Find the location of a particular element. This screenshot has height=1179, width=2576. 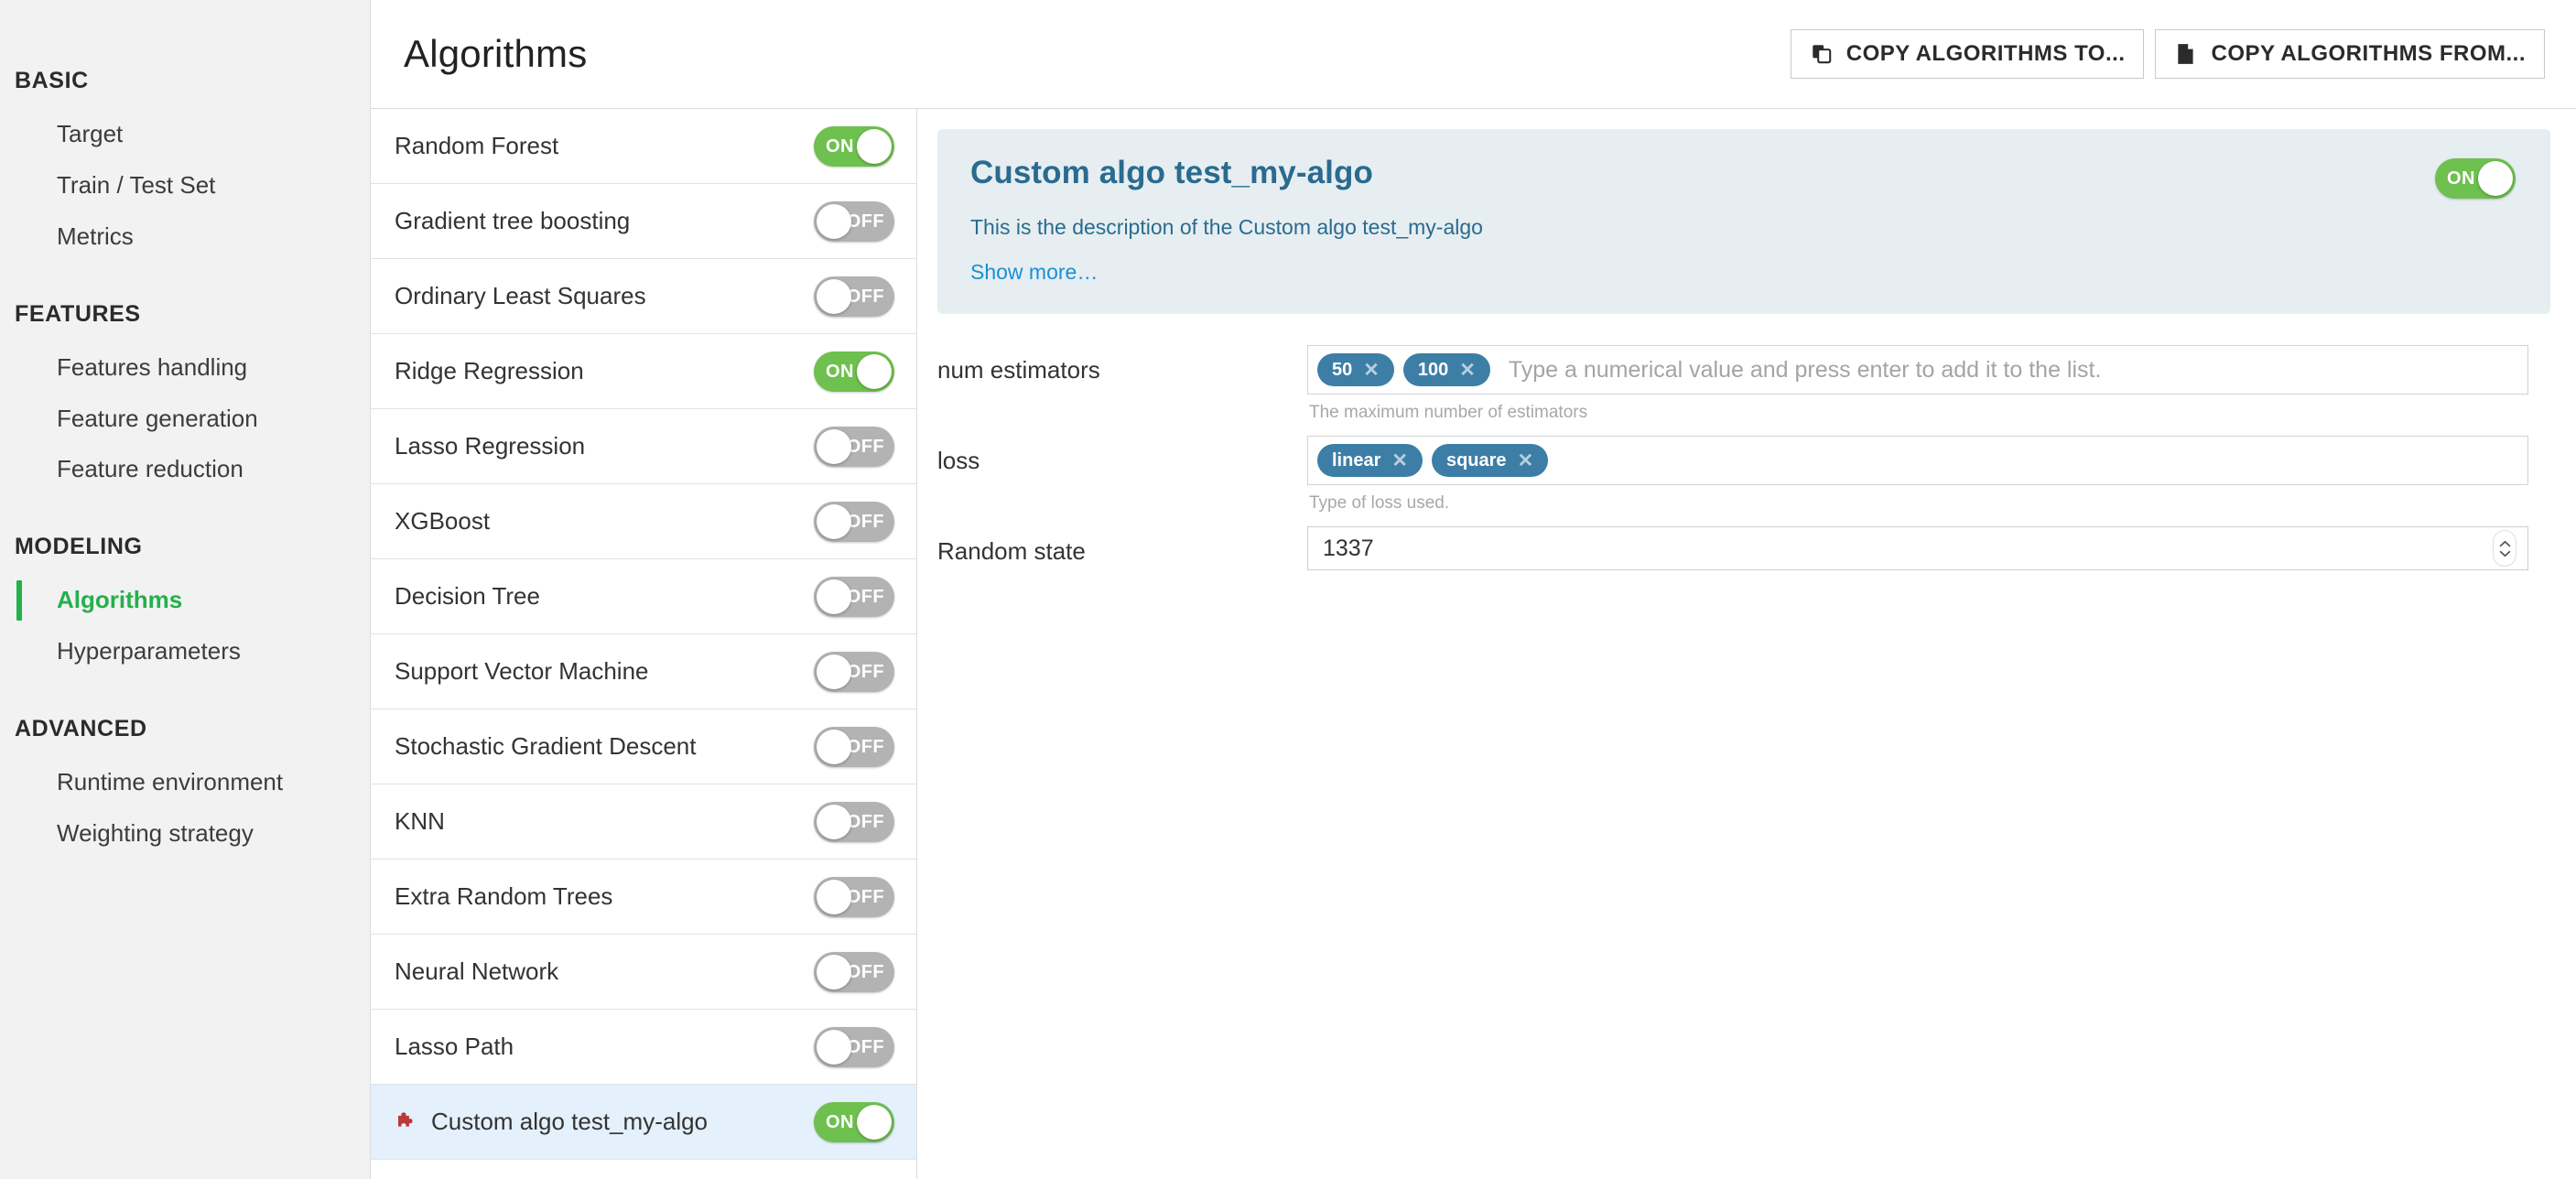

algorithm-toggle-xgboost: OFF is located at coordinates (854, 521).